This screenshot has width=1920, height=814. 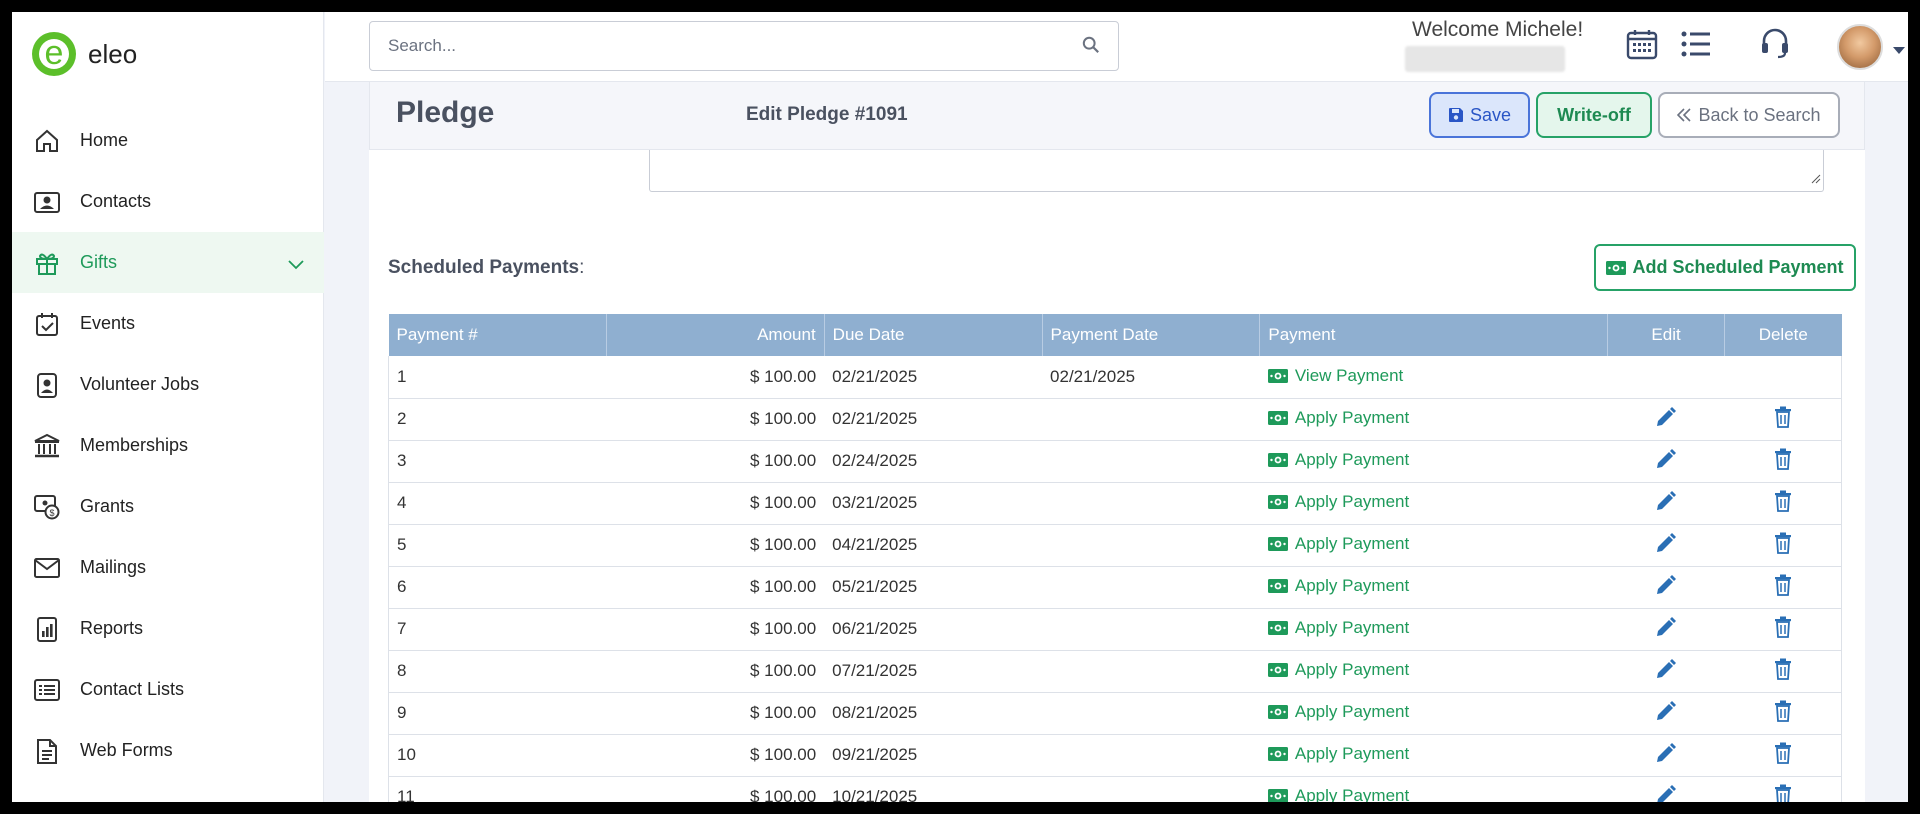 I want to click on sidebar-item-home: Home, so click(x=168, y=140).